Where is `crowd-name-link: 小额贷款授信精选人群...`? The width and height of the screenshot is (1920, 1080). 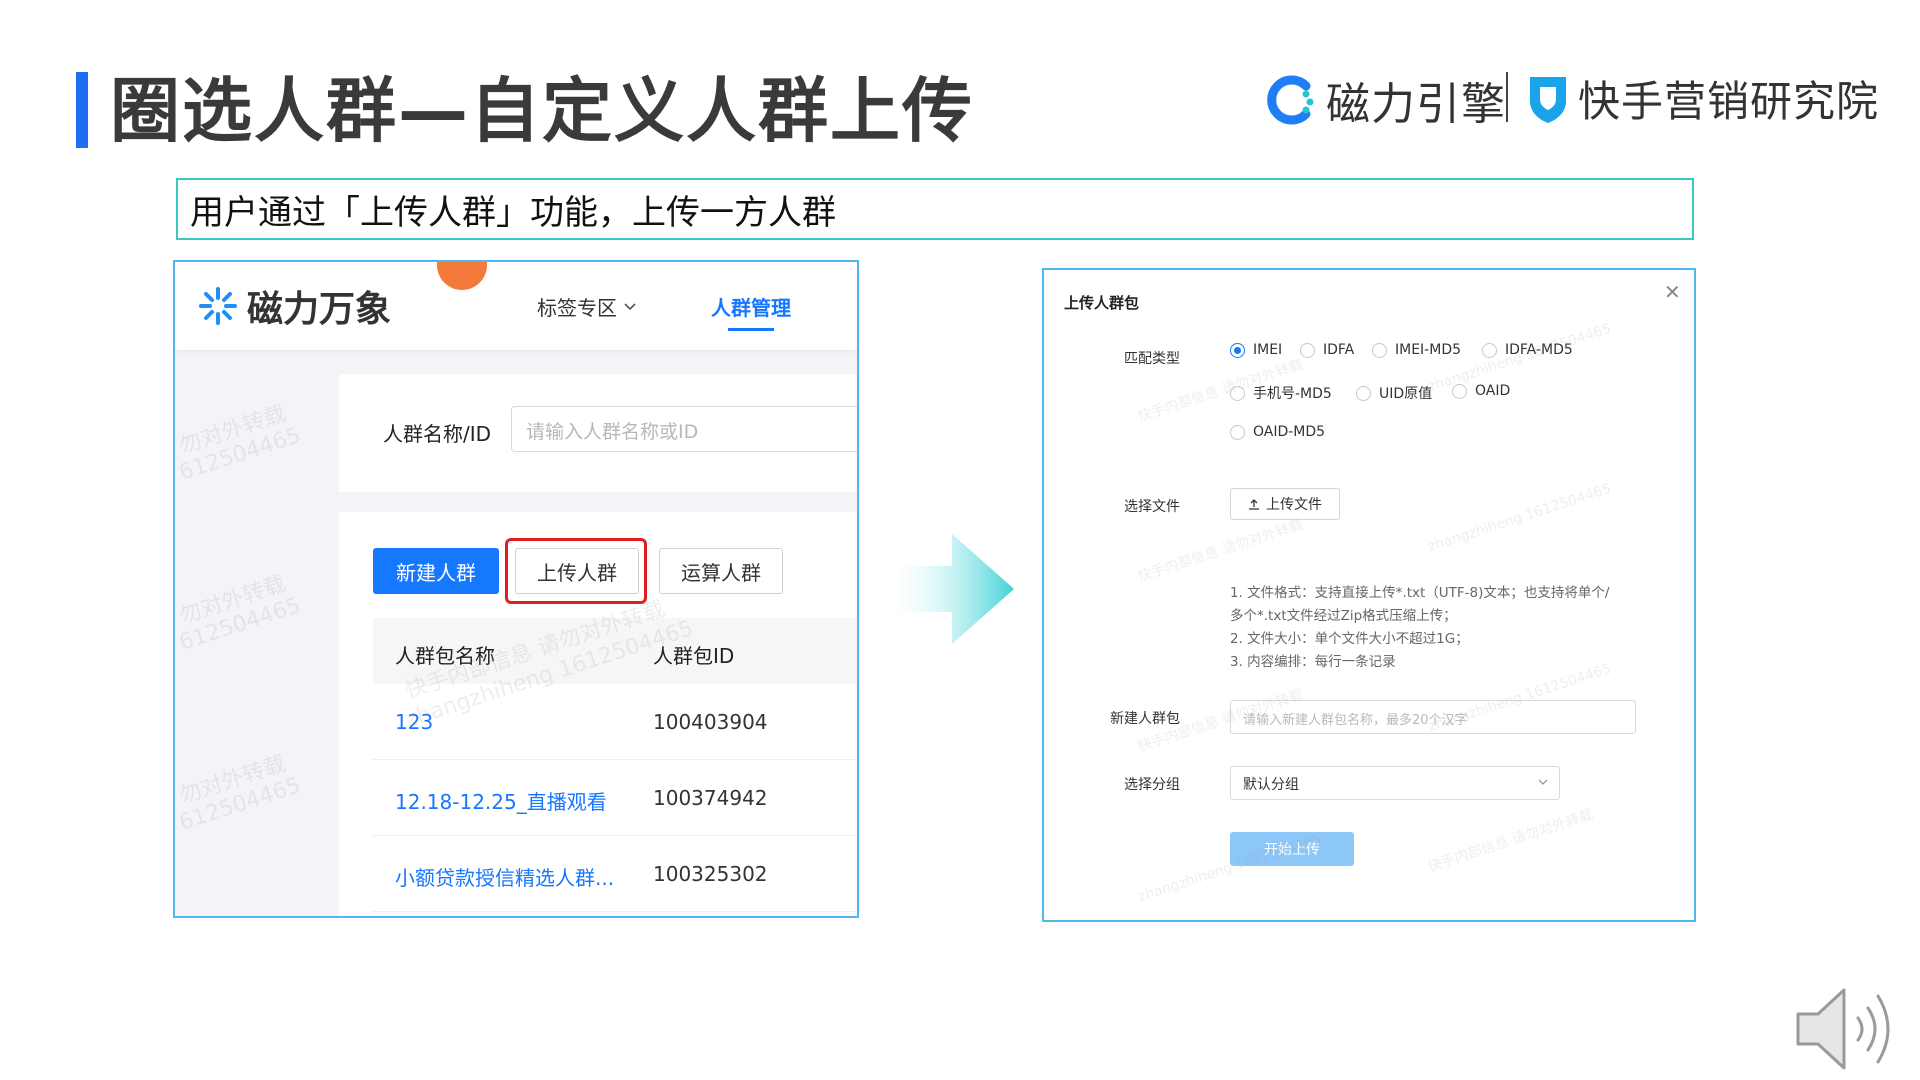
crowd-name-link: 小额贷款授信精选人群... is located at coordinates (504, 876).